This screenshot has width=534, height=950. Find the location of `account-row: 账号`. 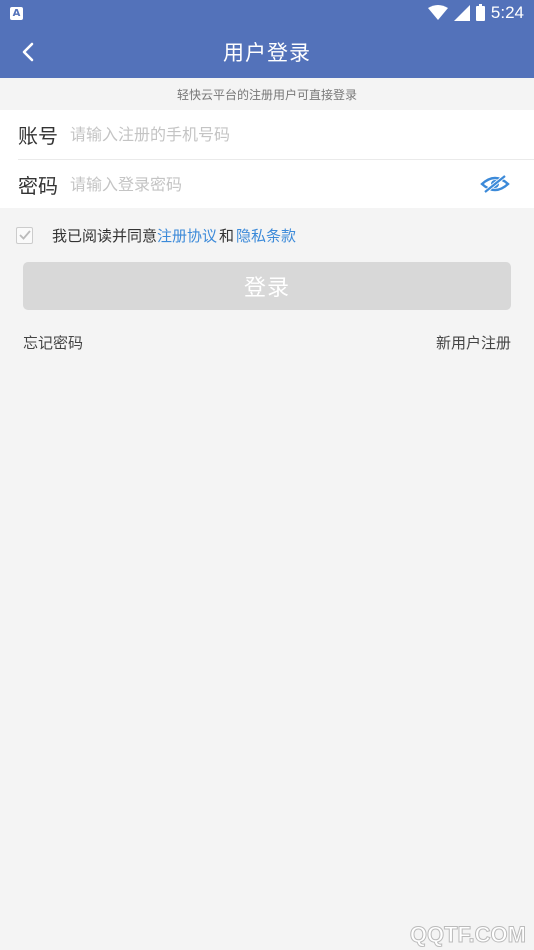

account-row: 账号 is located at coordinates (276, 134).